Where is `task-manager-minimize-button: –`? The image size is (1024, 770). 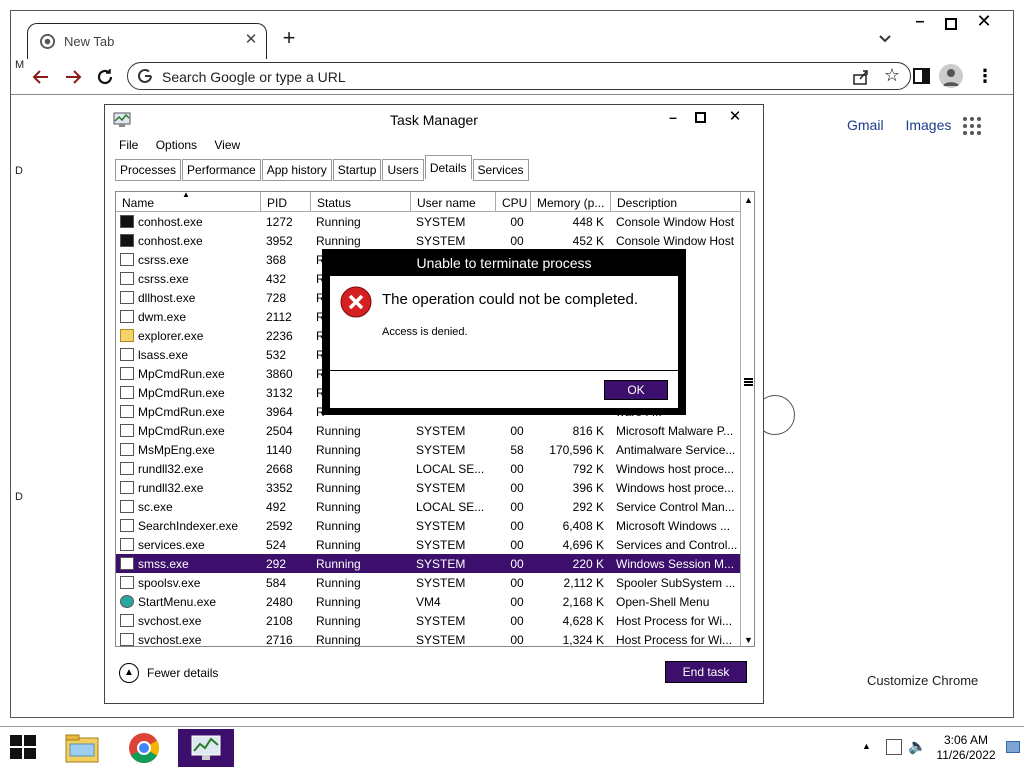 task-manager-minimize-button: – is located at coordinates (673, 118).